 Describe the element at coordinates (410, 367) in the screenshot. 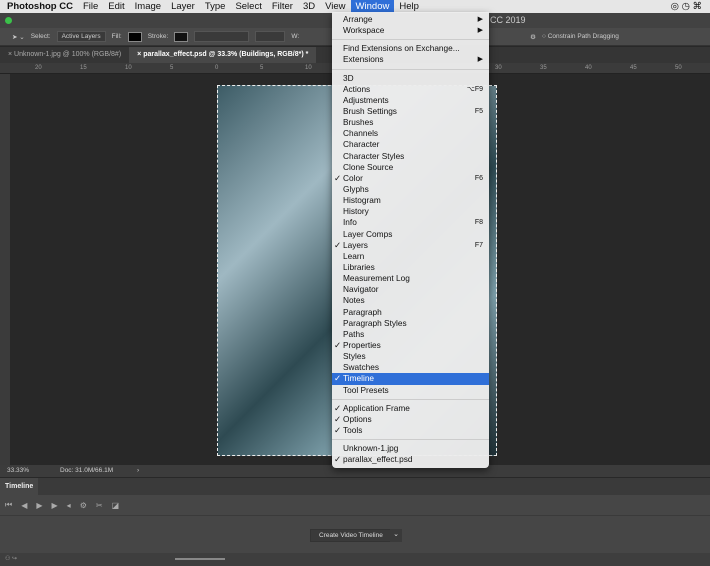

I see `menu-item-swatches: Swatches` at that location.